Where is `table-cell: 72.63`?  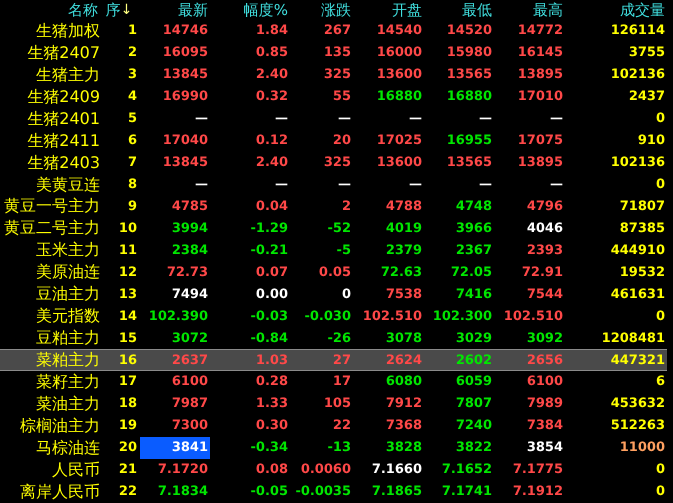 table-cell: 72.63 is located at coordinates (401, 272).